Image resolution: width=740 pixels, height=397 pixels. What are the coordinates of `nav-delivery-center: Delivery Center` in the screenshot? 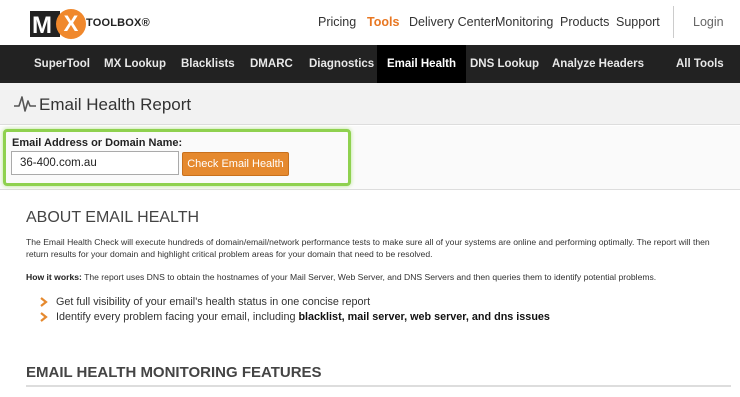 It's located at (452, 22).